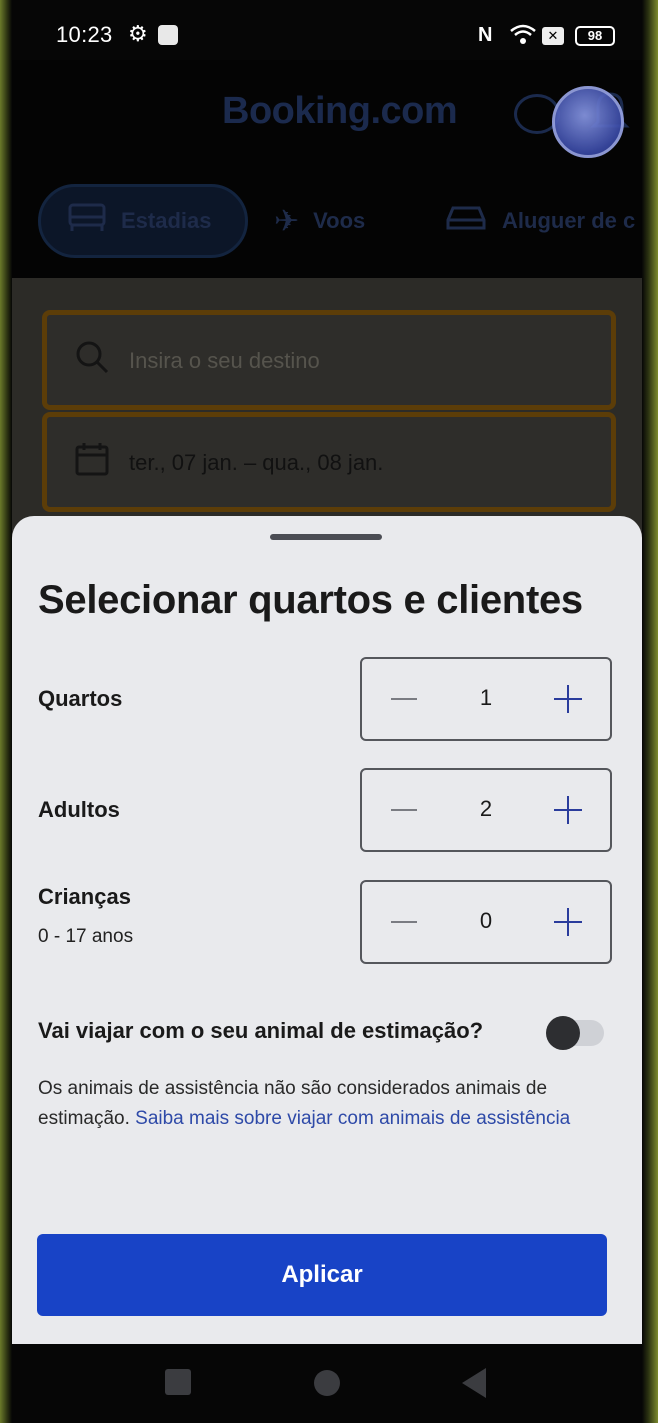 The height and width of the screenshot is (1423, 658). I want to click on back-button, so click(474, 1383).